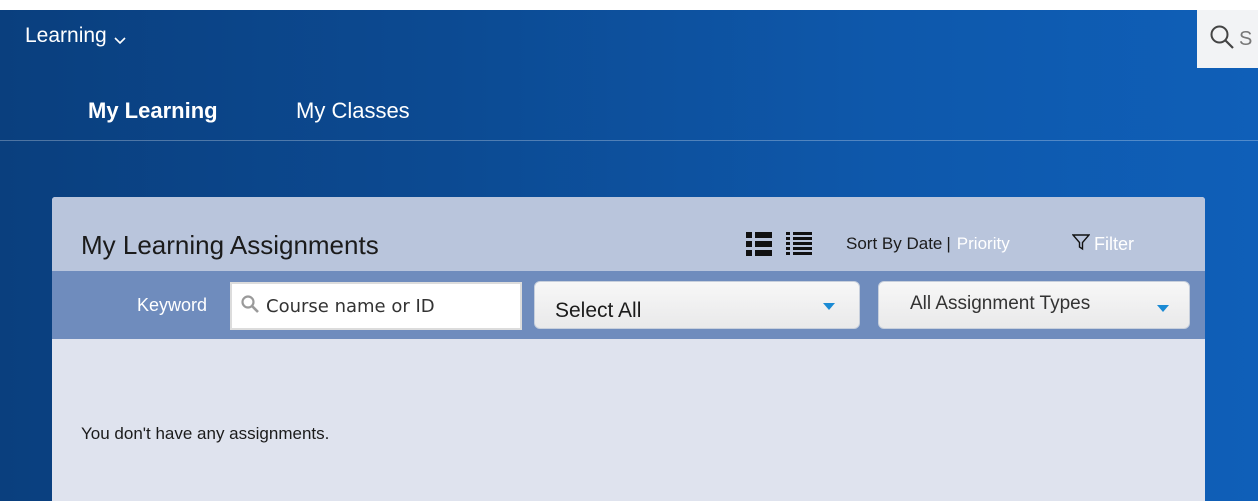 The width and height of the screenshot is (1258, 501). I want to click on sort-by-priority: Priority, so click(983, 244).